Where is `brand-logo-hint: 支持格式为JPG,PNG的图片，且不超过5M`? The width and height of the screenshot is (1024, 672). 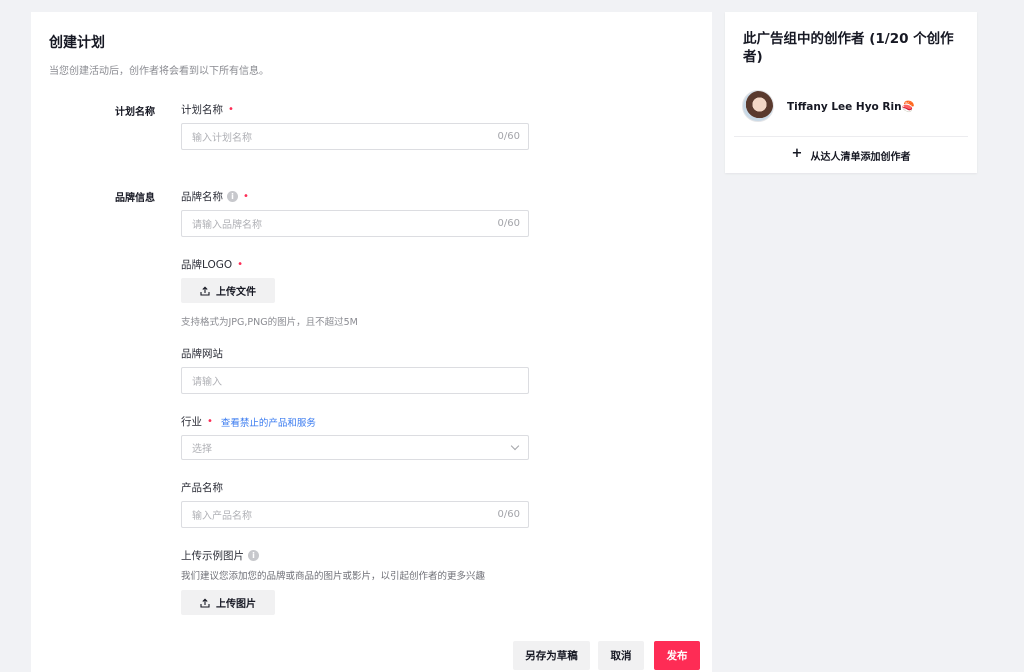
brand-logo-hint: 支持格式为JPG,PNG的图片，且不超过5M is located at coordinates (269, 322).